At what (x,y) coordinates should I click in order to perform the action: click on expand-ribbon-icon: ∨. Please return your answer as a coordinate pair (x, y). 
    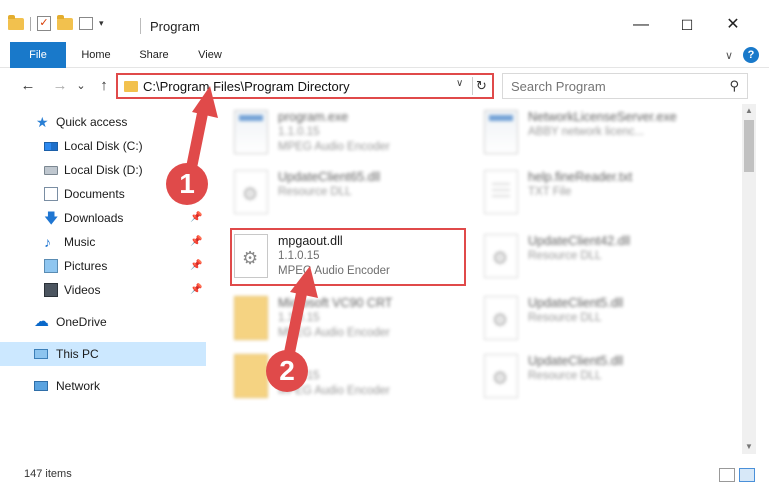
    Looking at the image, I should click on (729, 55).